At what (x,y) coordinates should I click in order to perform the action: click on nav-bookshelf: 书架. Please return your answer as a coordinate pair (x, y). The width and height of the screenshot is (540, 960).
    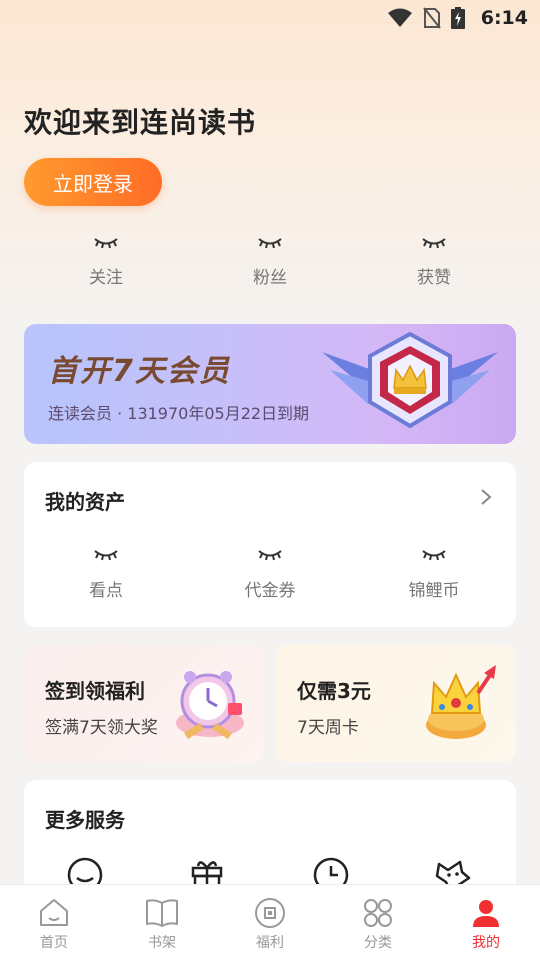
    Looking at the image, I should click on (162, 922).